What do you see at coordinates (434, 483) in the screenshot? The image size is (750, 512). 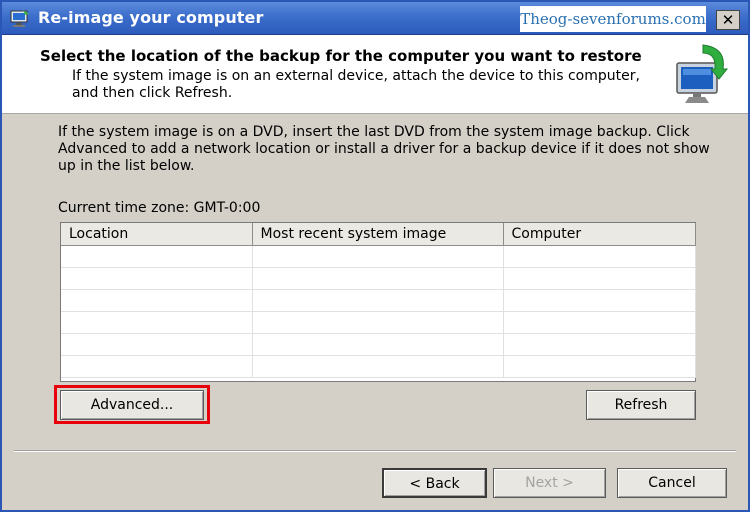 I see `back-button: < Back` at bounding box center [434, 483].